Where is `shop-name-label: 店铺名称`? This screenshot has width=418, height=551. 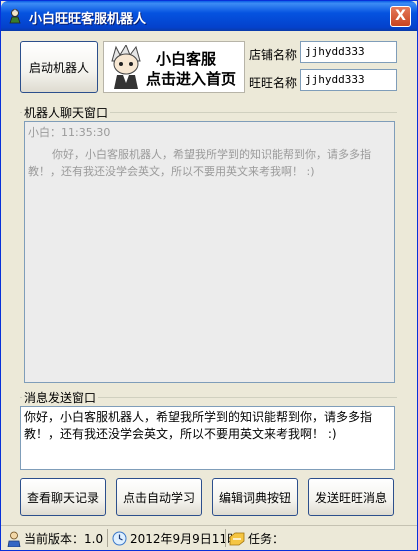 shop-name-label: 店铺名称 is located at coordinates (273, 55).